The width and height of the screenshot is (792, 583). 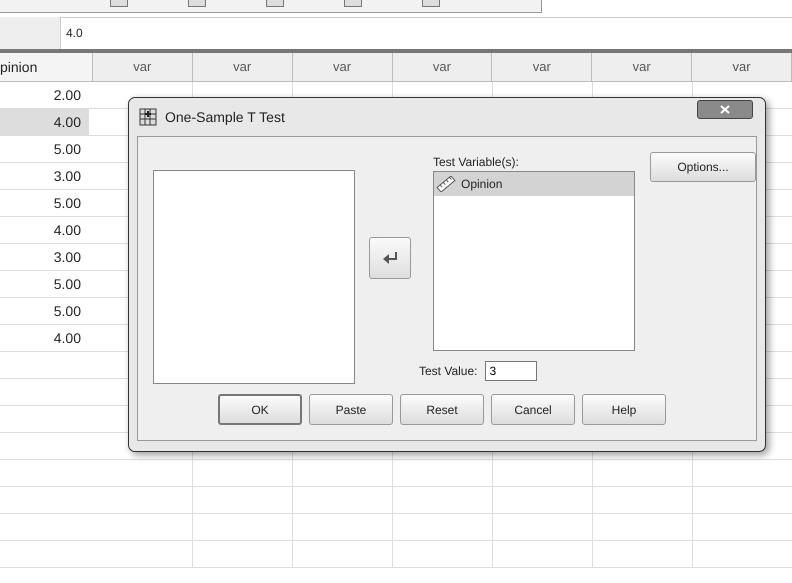 I want to click on dialog-button: Reset, so click(x=442, y=409).